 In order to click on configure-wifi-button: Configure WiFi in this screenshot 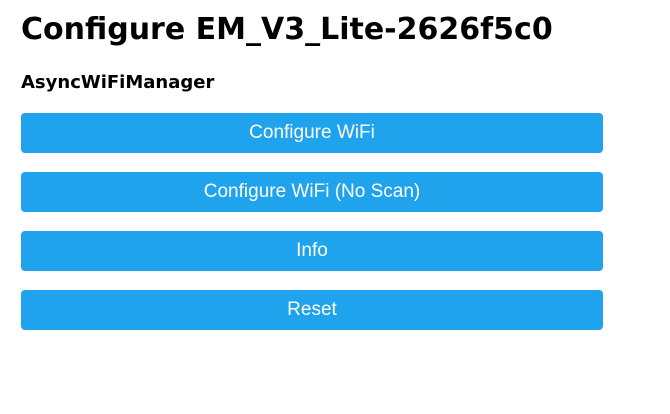, I will do `click(312, 133)`.